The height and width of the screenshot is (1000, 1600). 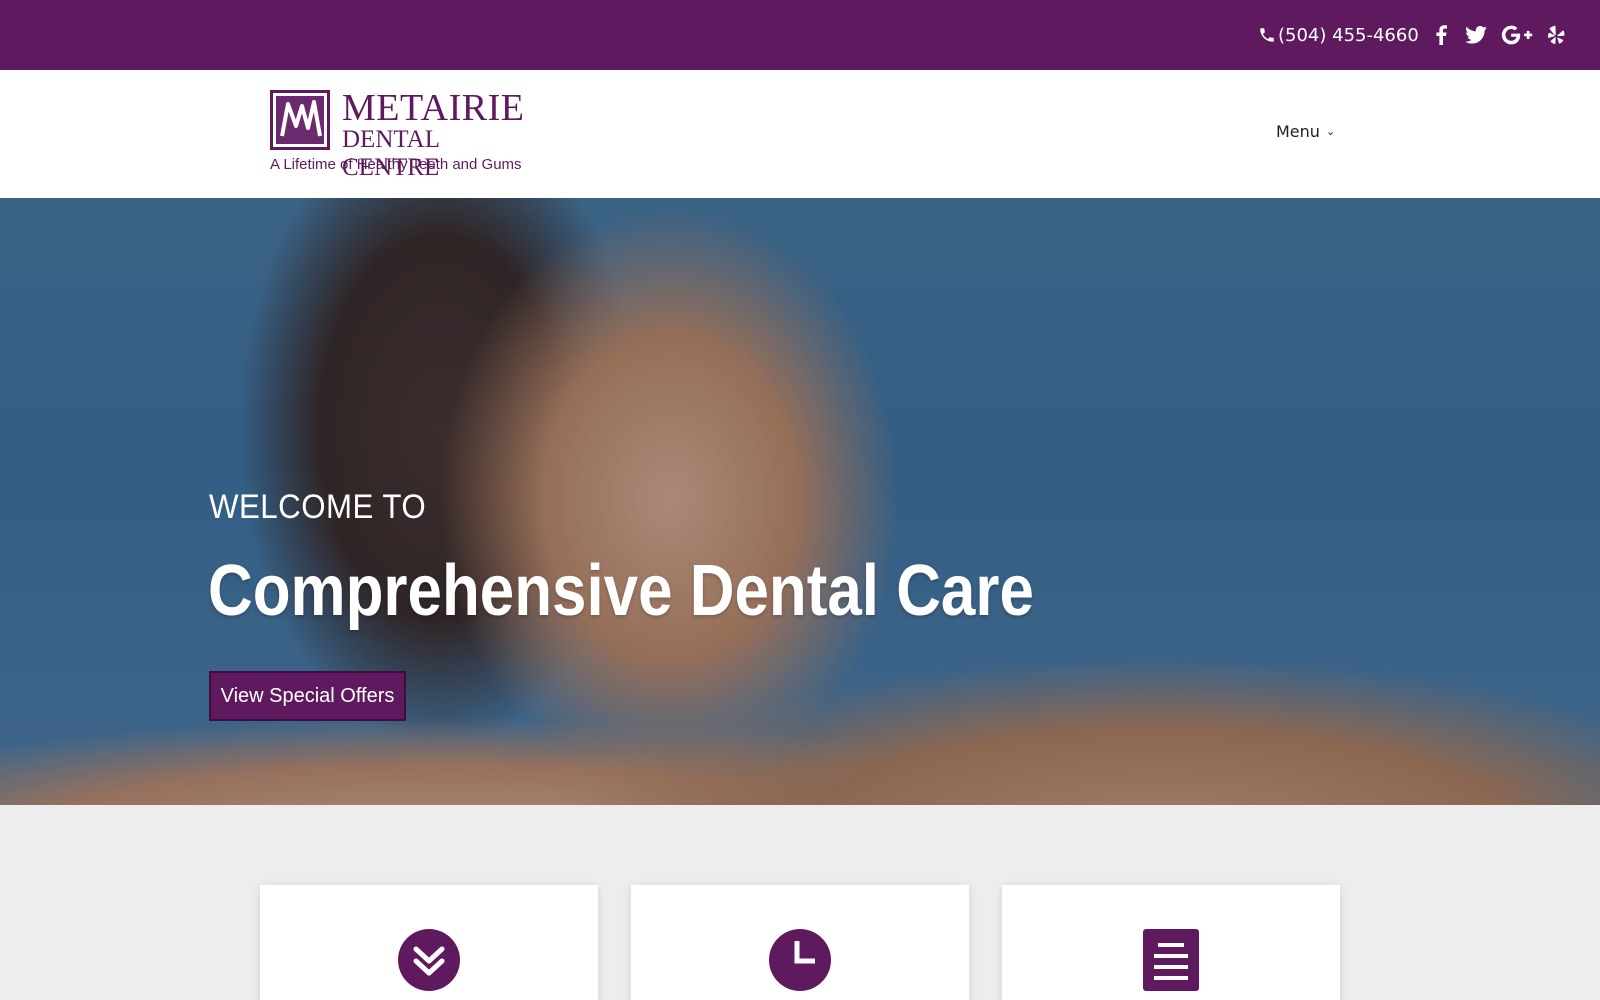 I want to click on twitter-icon, so click(x=1476, y=35).